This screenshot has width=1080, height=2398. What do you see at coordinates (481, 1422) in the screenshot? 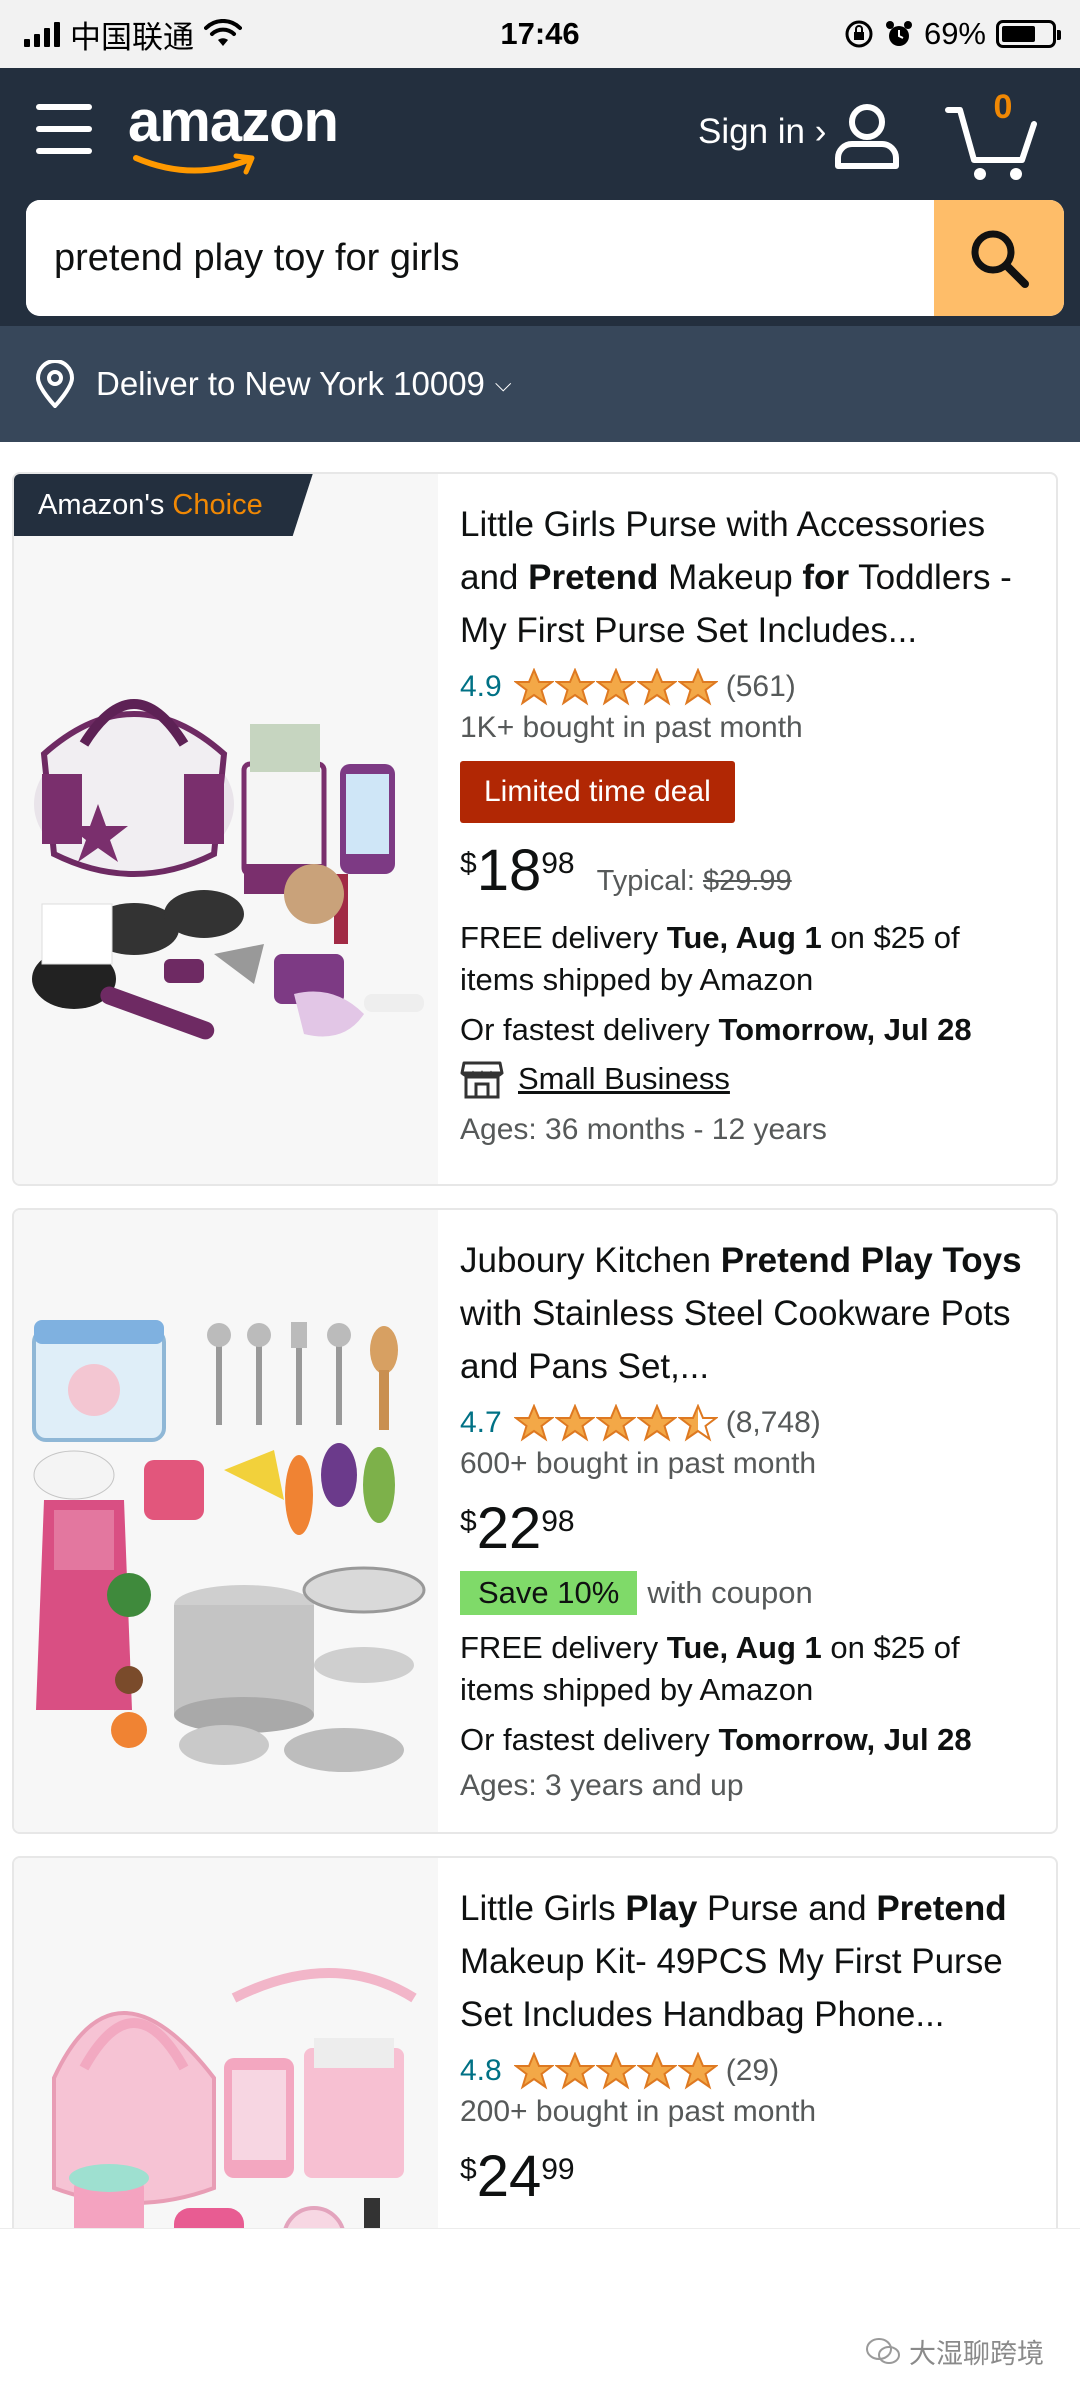
I see `rating-value: 4.7` at bounding box center [481, 1422].